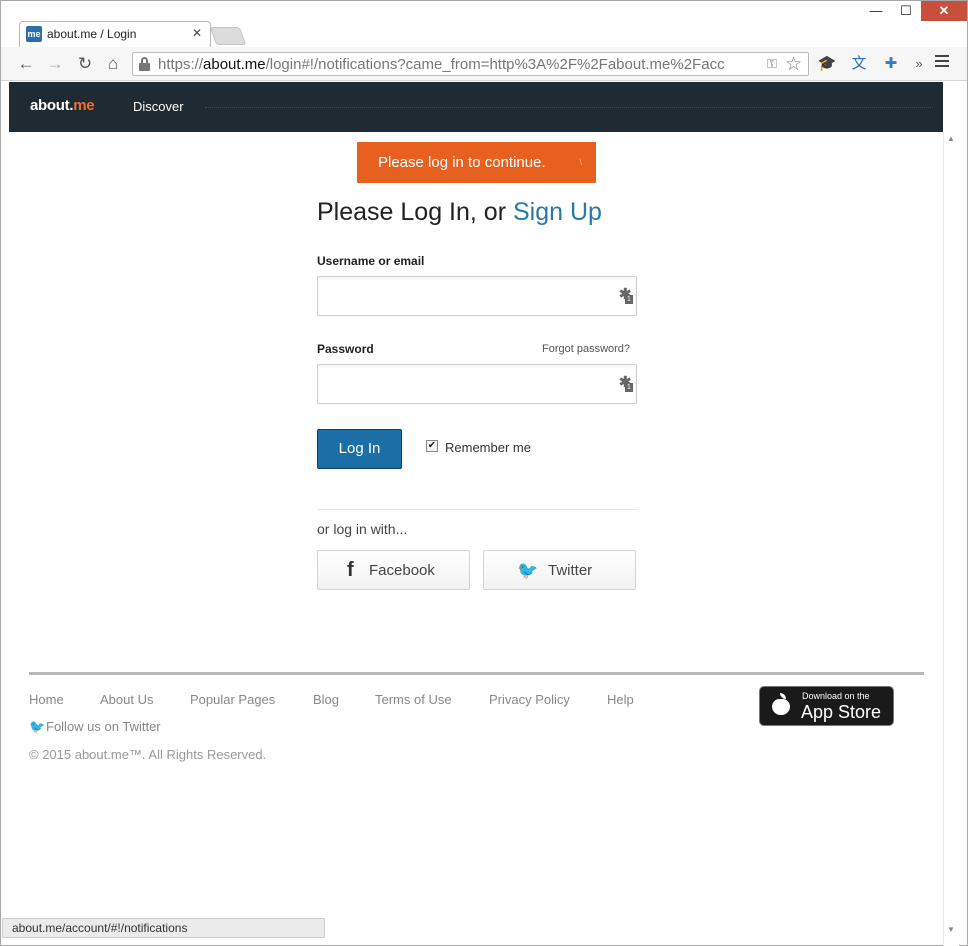 This screenshot has height=946, width=968. I want to click on header-divider, so click(569, 107).